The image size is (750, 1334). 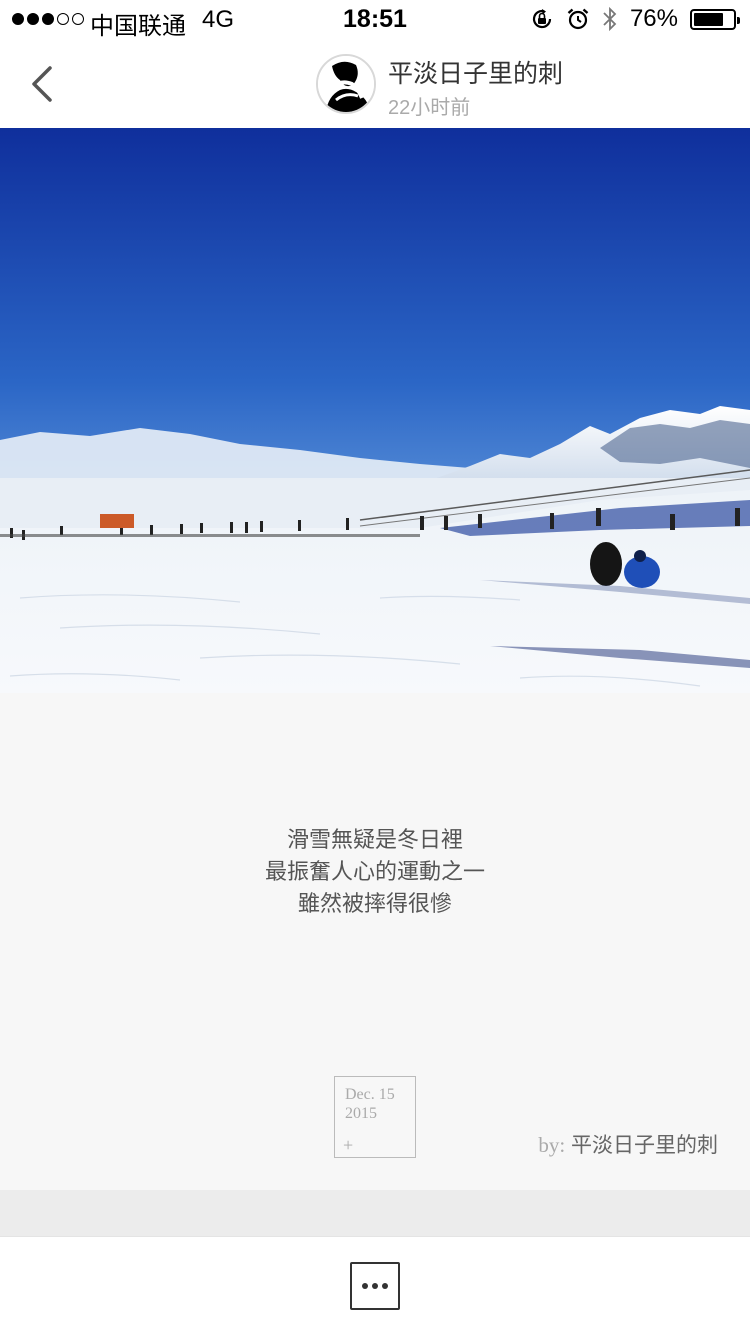 I want to click on alarm-icon, so click(x=578, y=19).